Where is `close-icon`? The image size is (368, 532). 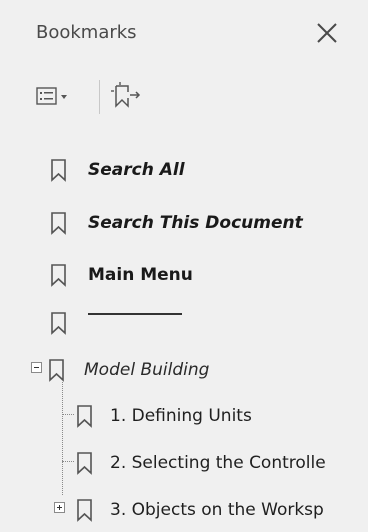
close-icon is located at coordinates (327, 33).